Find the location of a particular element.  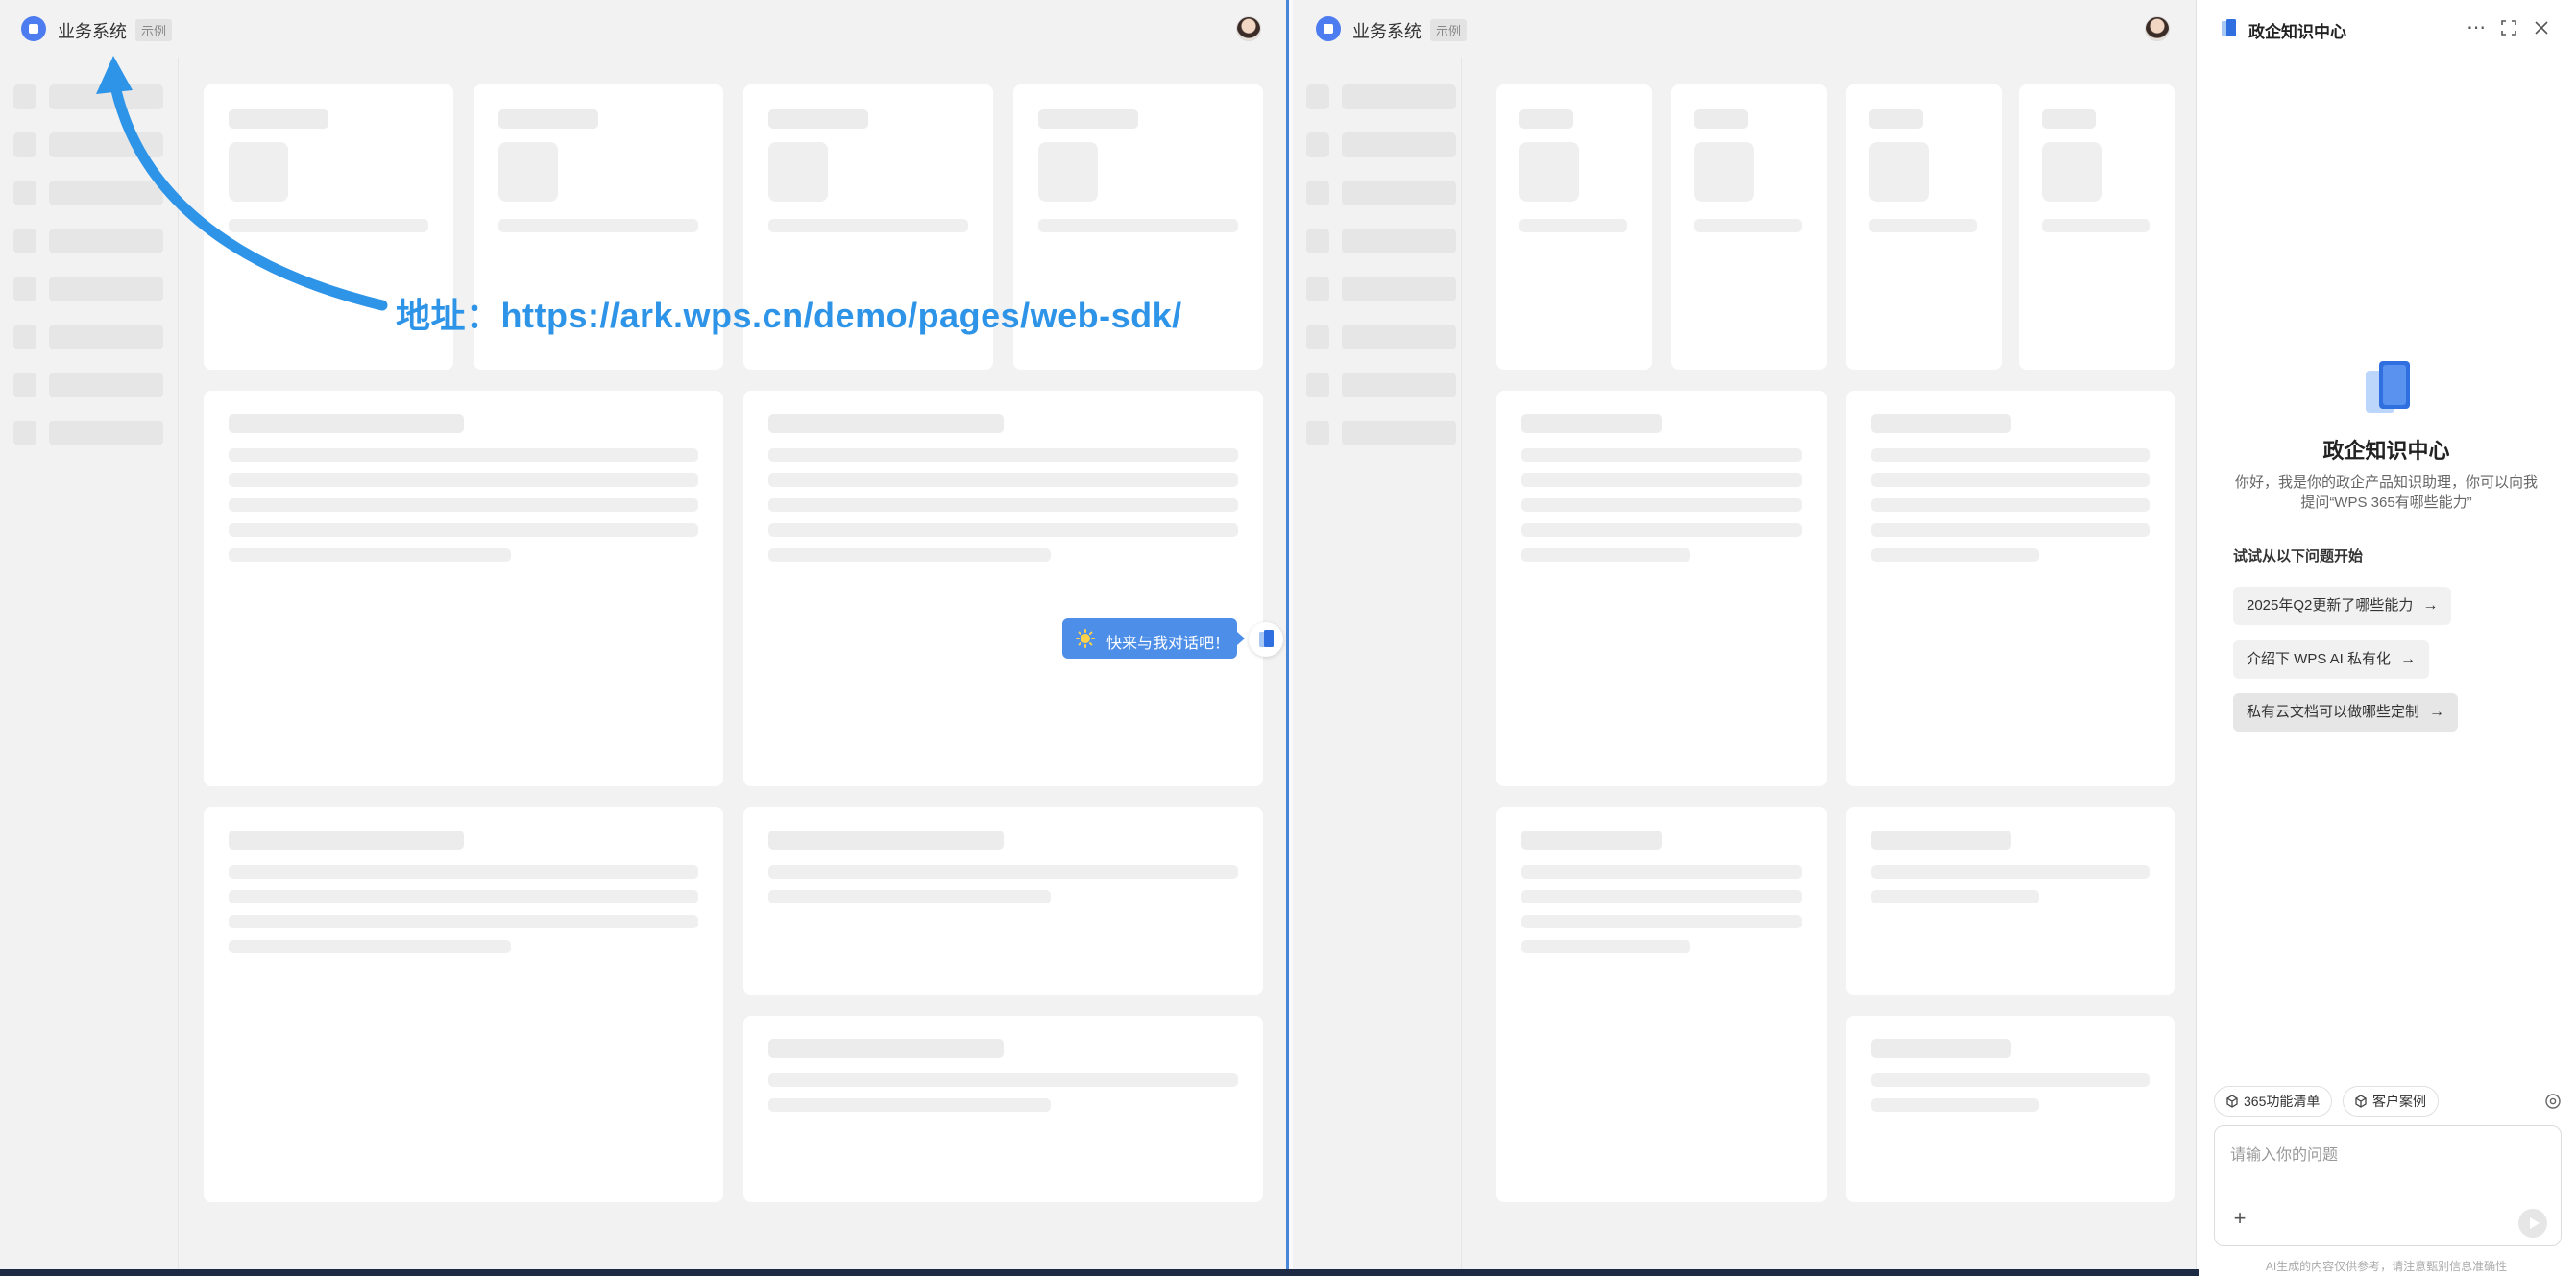

suggestions-heading: 试试从以下问题开始 is located at coordinates (2298, 556).